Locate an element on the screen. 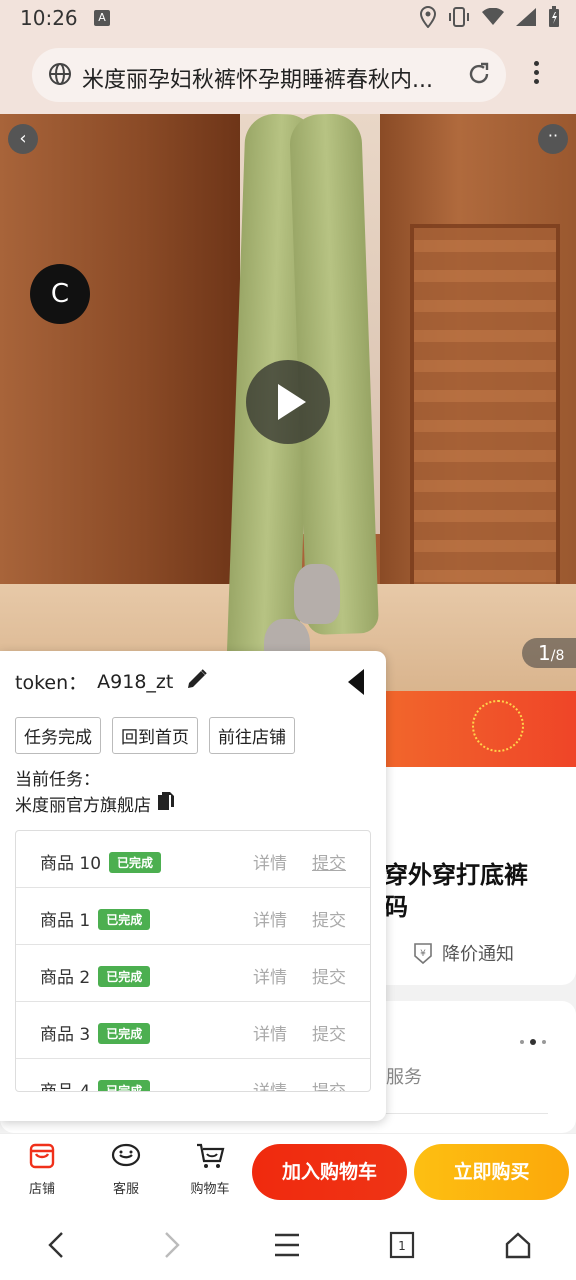 The width and height of the screenshot is (576, 1280). system-nav-bar: 1 is located at coordinates (288, 1246).